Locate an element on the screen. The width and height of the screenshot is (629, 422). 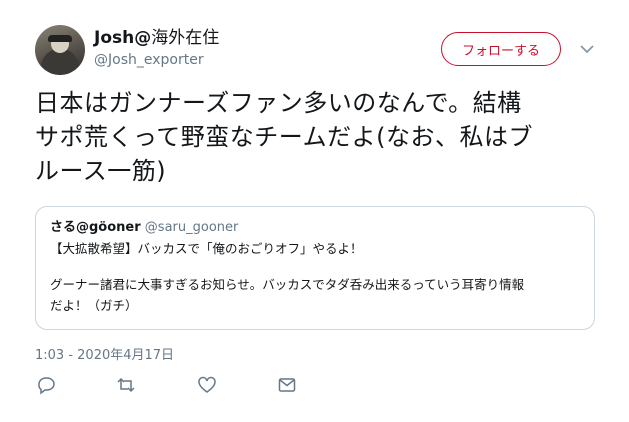
author-location: 海外在住 is located at coordinates (185, 38).